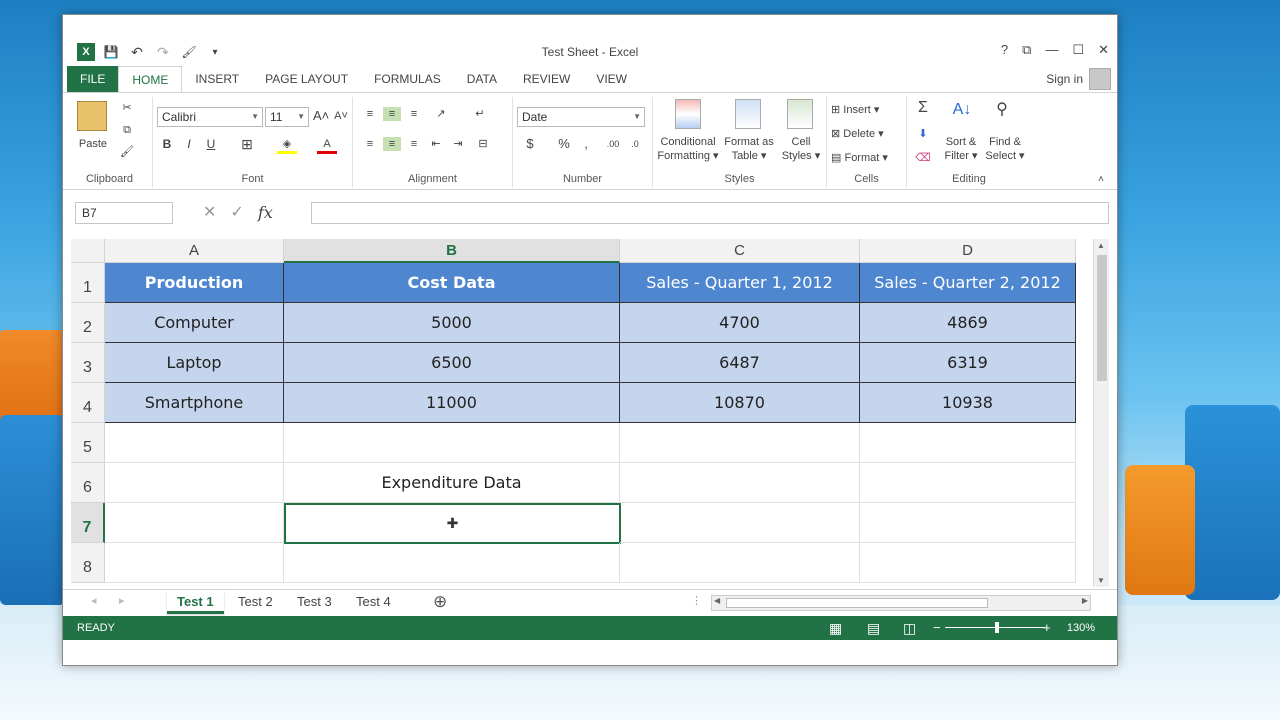 The height and width of the screenshot is (720, 1280). Describe the element at coordinates (392, 114) in the screenshot. I see `middle-align-icon: ≡` at that location.